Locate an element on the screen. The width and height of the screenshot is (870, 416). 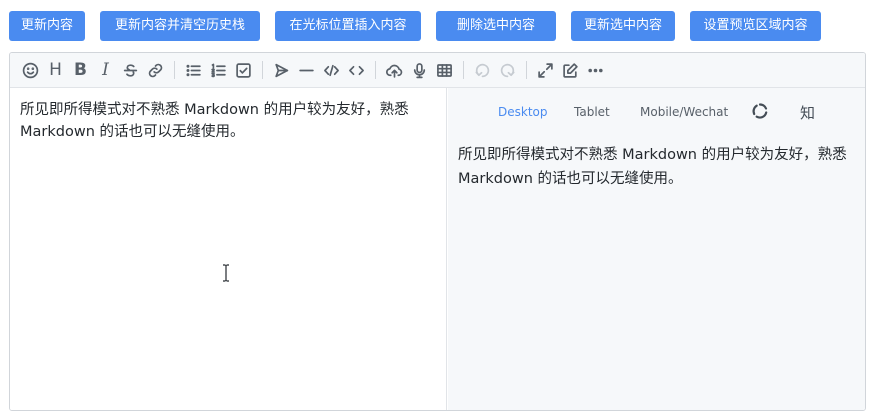
insert-at-cursor-button: 在光标位置插入内容 is located at coordinates (348, 26).